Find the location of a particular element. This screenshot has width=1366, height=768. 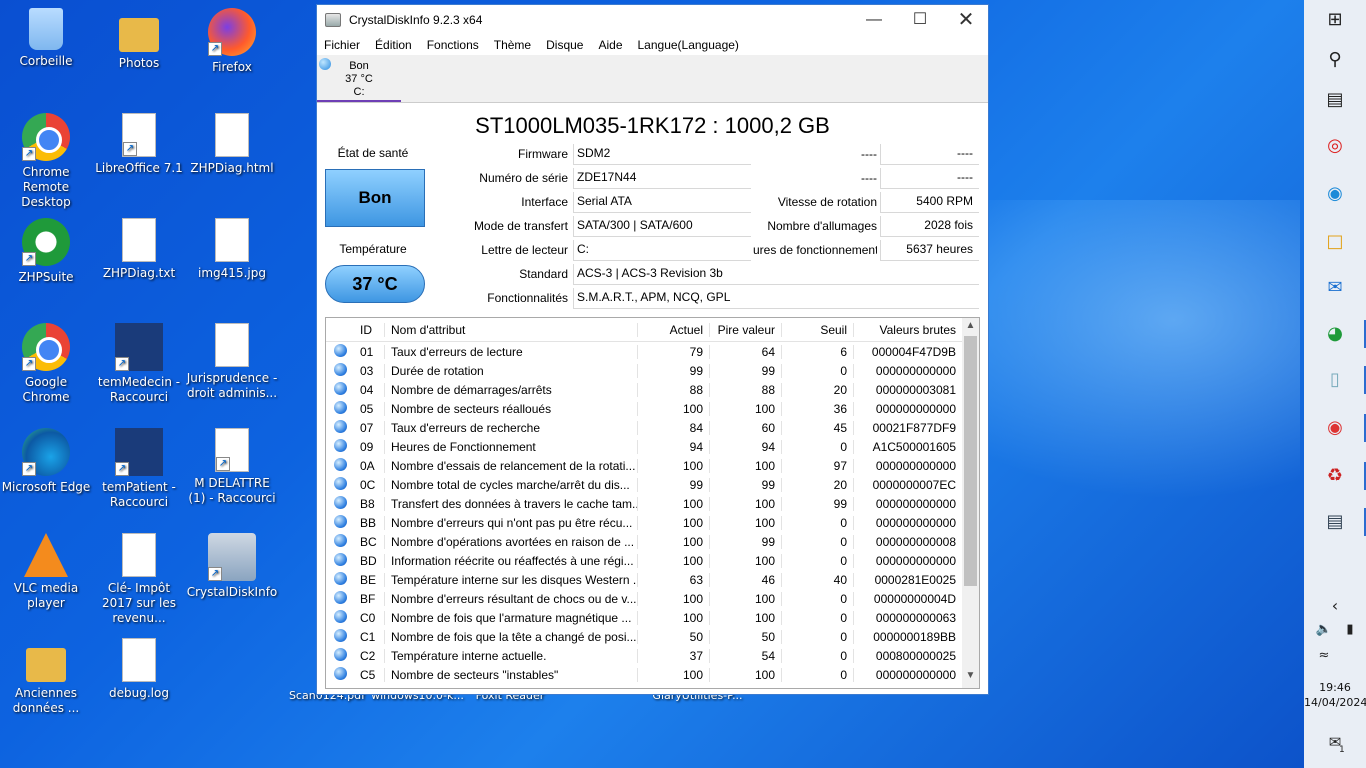

desktop-icon: ↗ temPatient - Raccourci is located at coordinates (139, 469).